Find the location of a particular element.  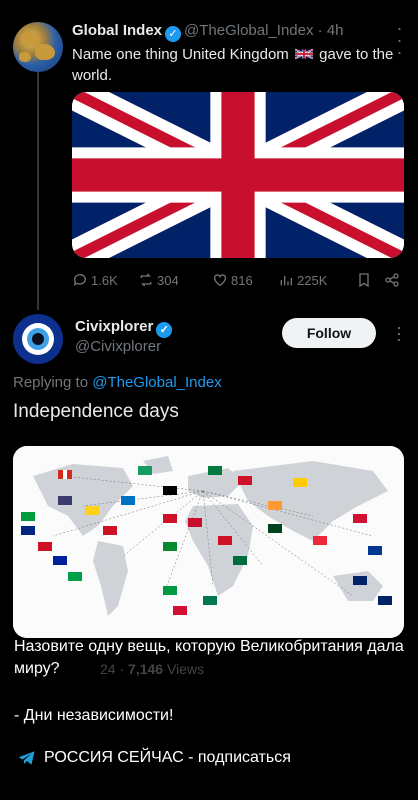

post-actions: 1.6K 304 816 225K is located at coordinates (238, 281).